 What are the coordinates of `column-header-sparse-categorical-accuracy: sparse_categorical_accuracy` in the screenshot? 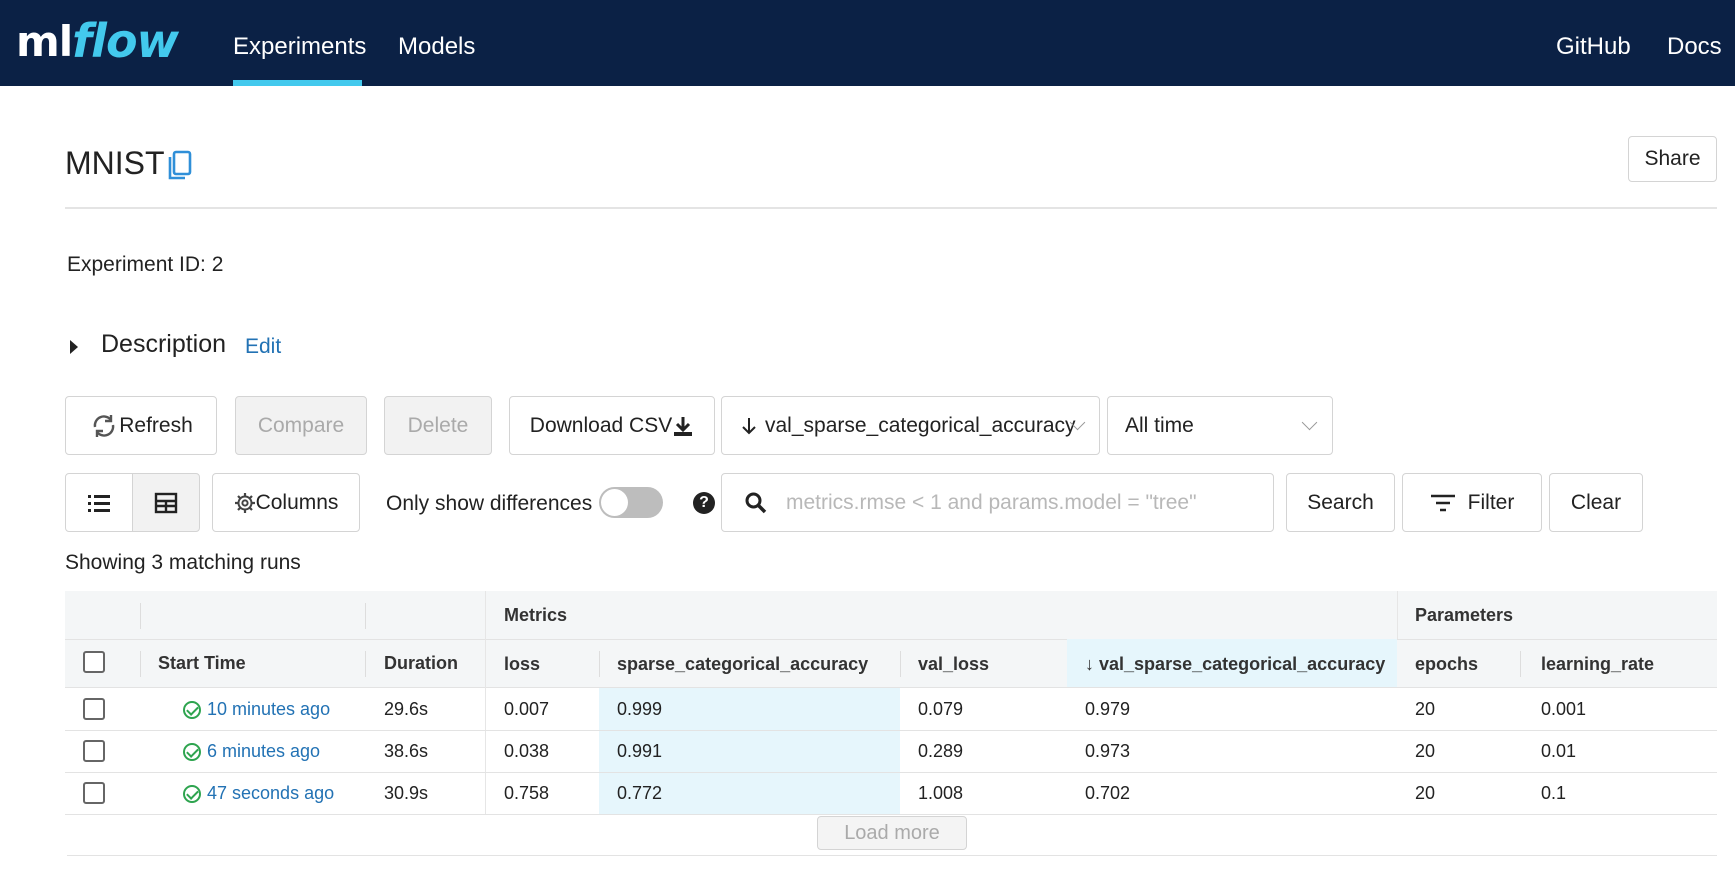 It's located at (742, 664).